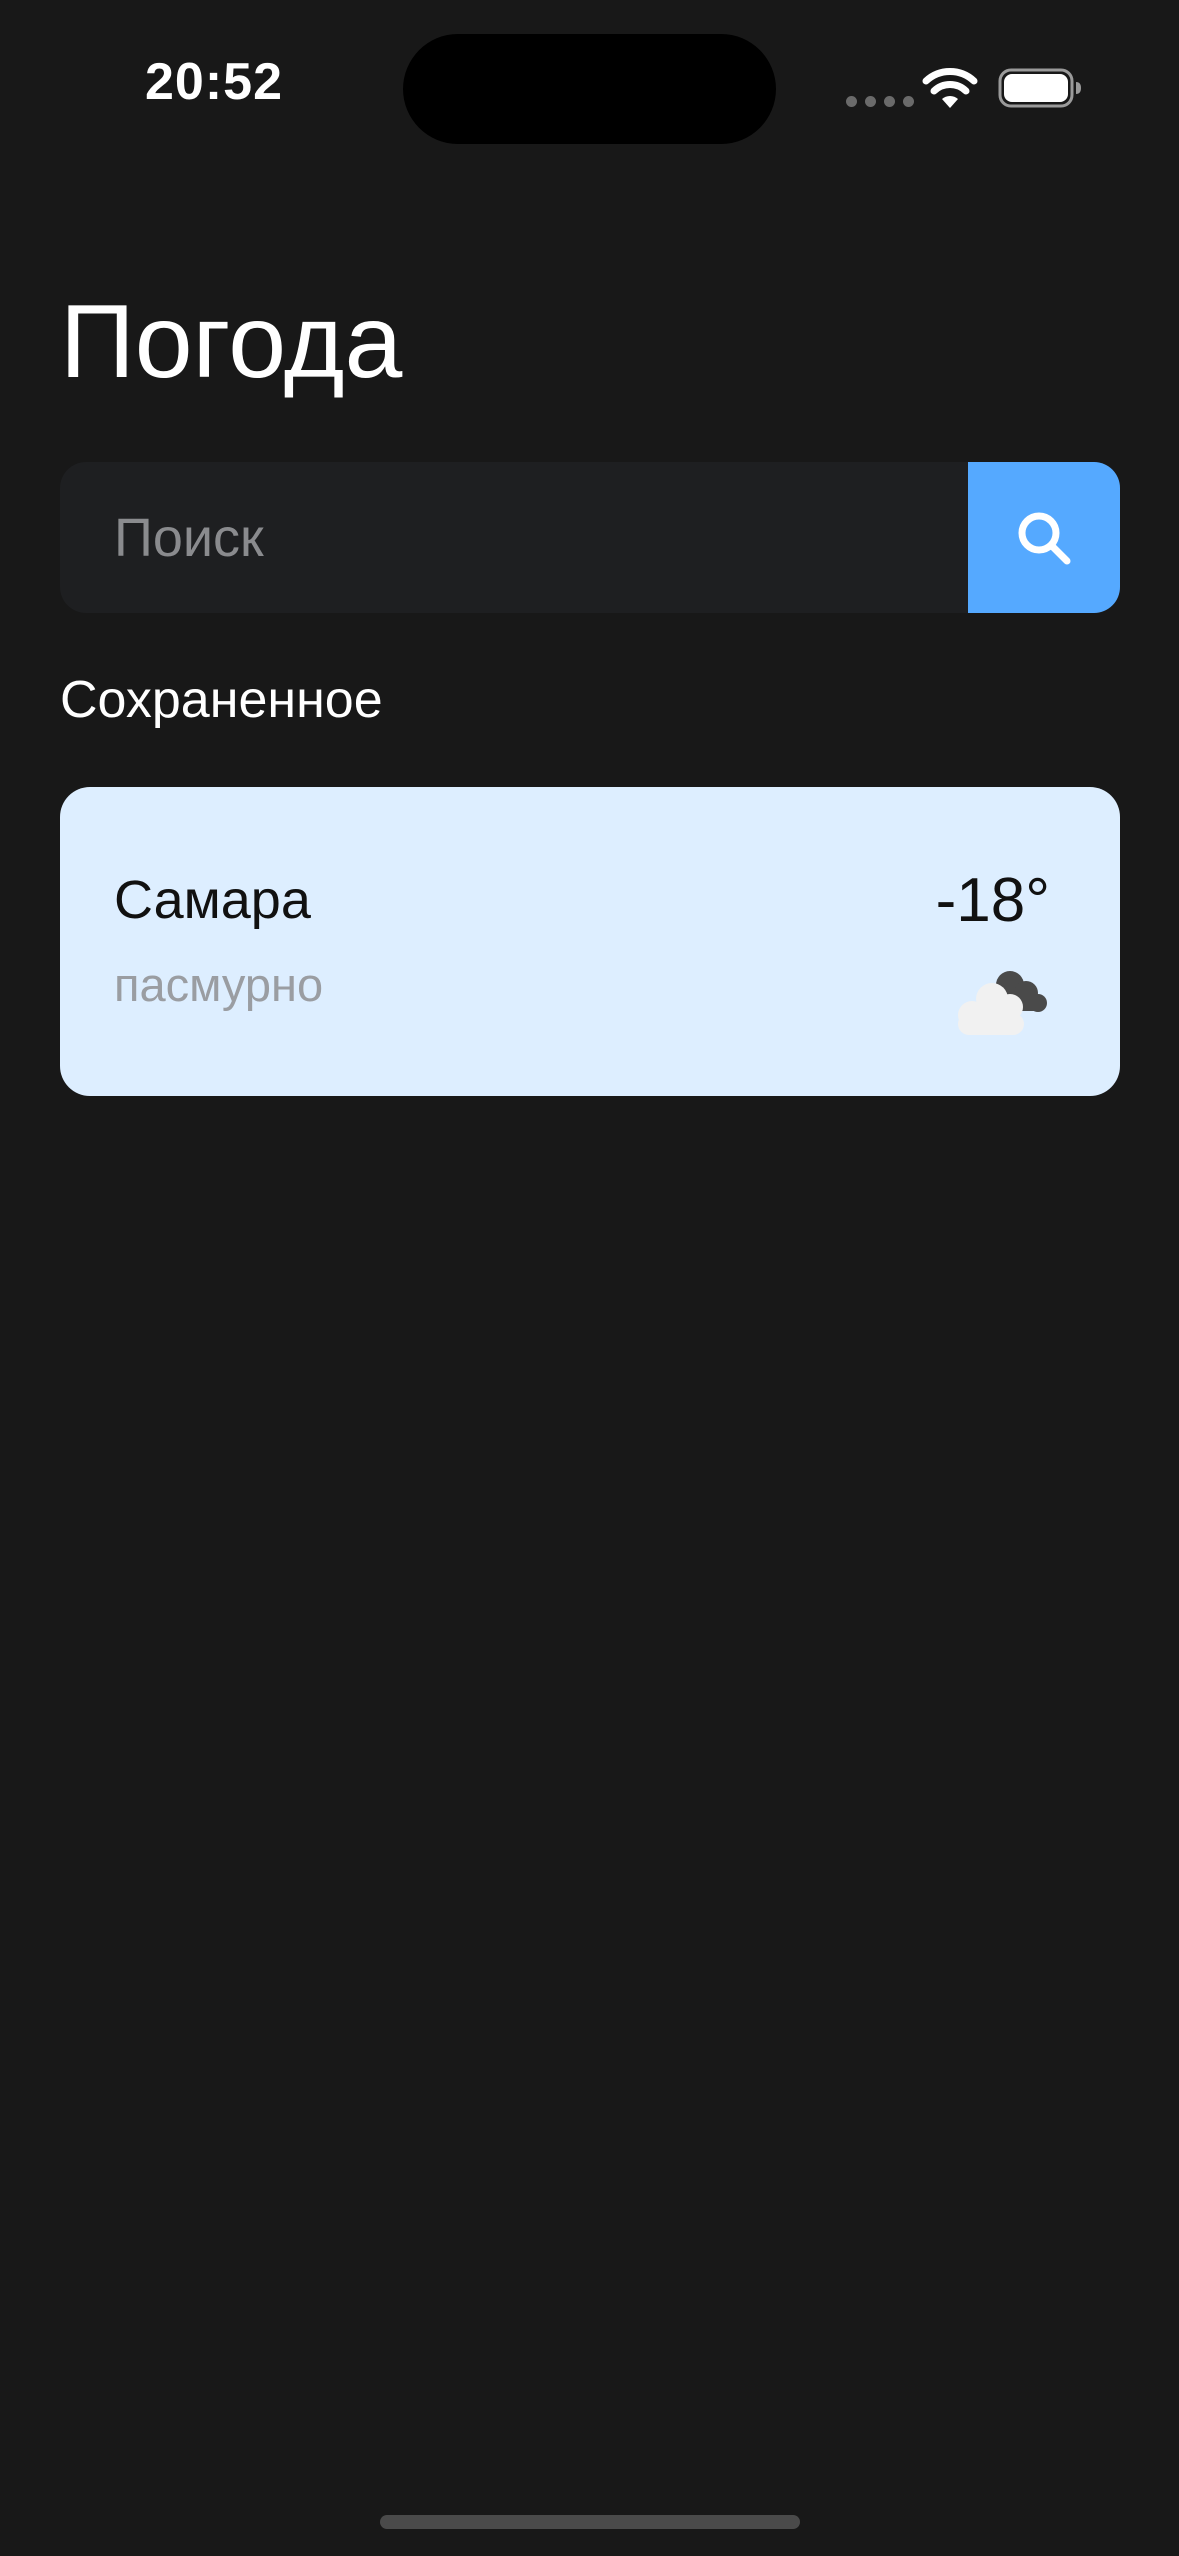 The image size is (1179, 2556). I want to click on status-time: 20:52, so click(214, 82).